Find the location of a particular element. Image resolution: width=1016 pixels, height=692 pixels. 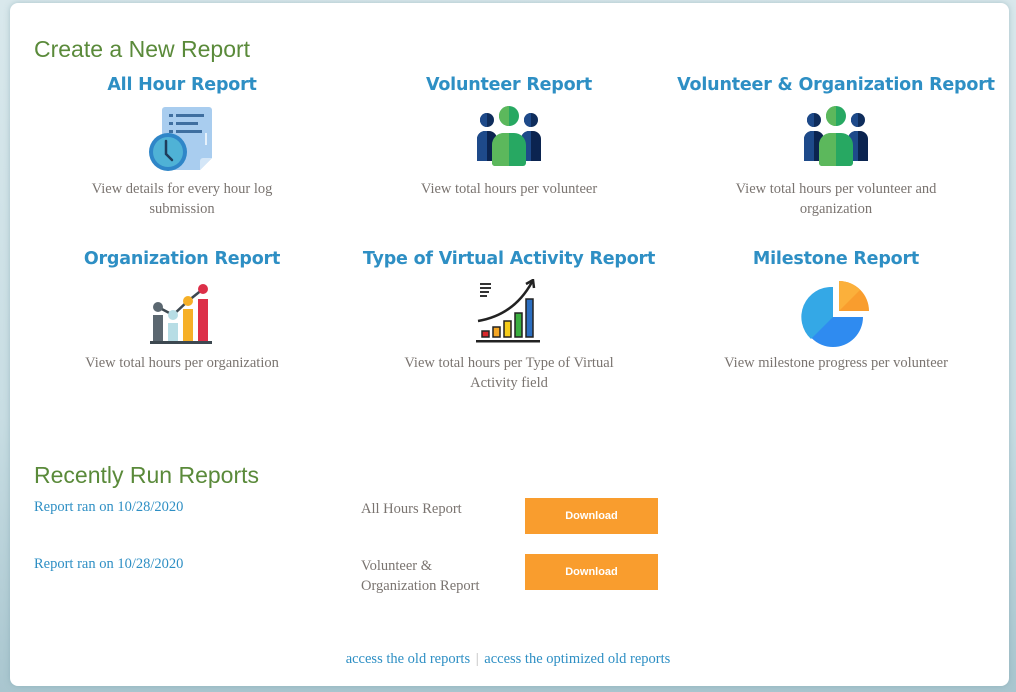

organization-report-link: Organization Report is located at coordinates (182, 259).